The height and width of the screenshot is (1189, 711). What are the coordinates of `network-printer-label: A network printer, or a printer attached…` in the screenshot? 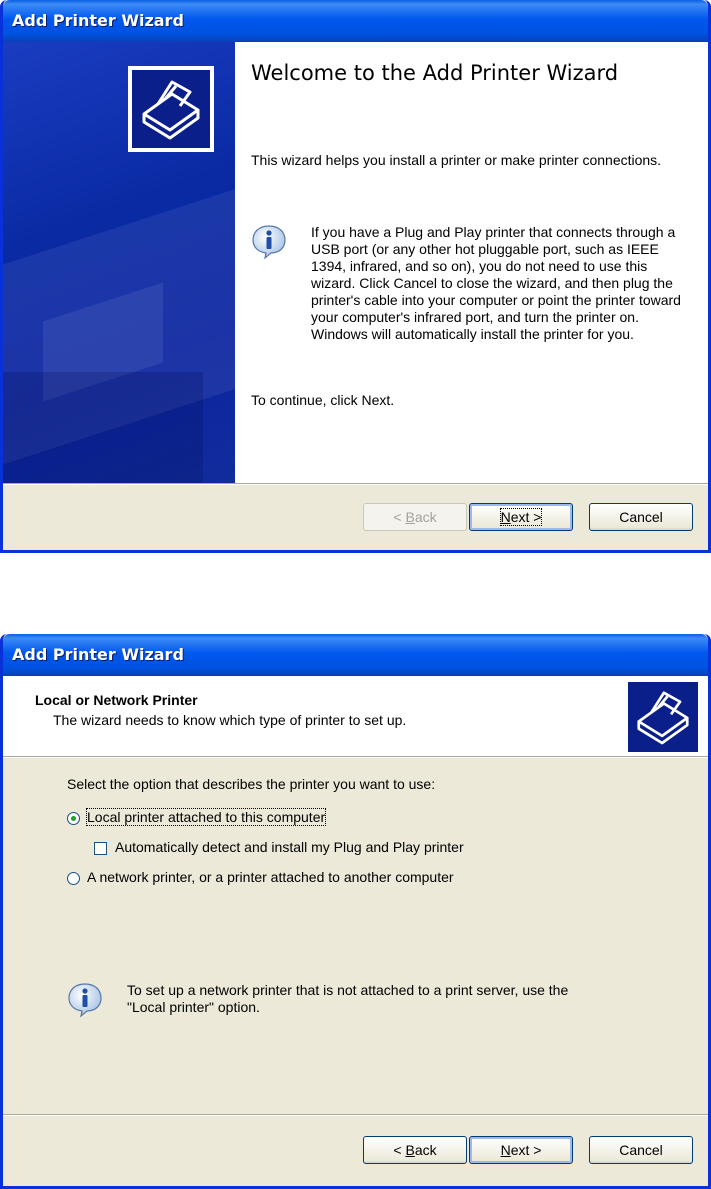 It's located at (270, 877).